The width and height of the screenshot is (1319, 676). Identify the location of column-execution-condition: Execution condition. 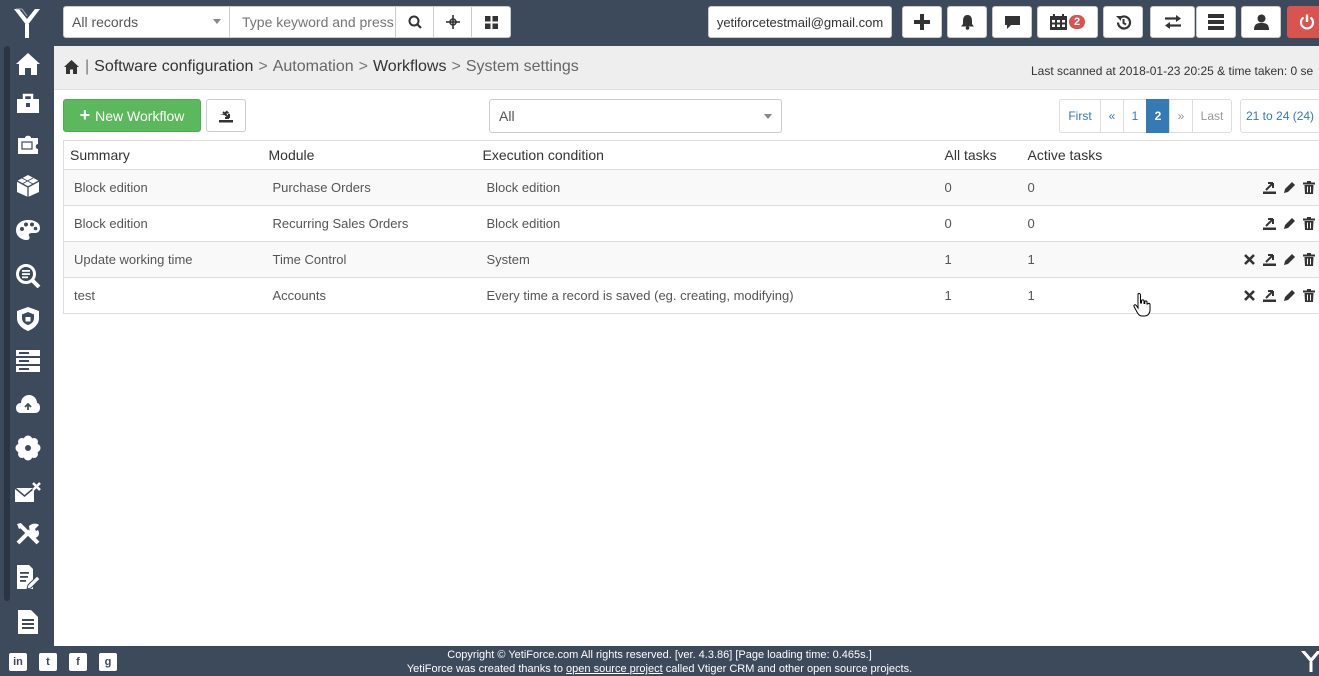
(707, 155).